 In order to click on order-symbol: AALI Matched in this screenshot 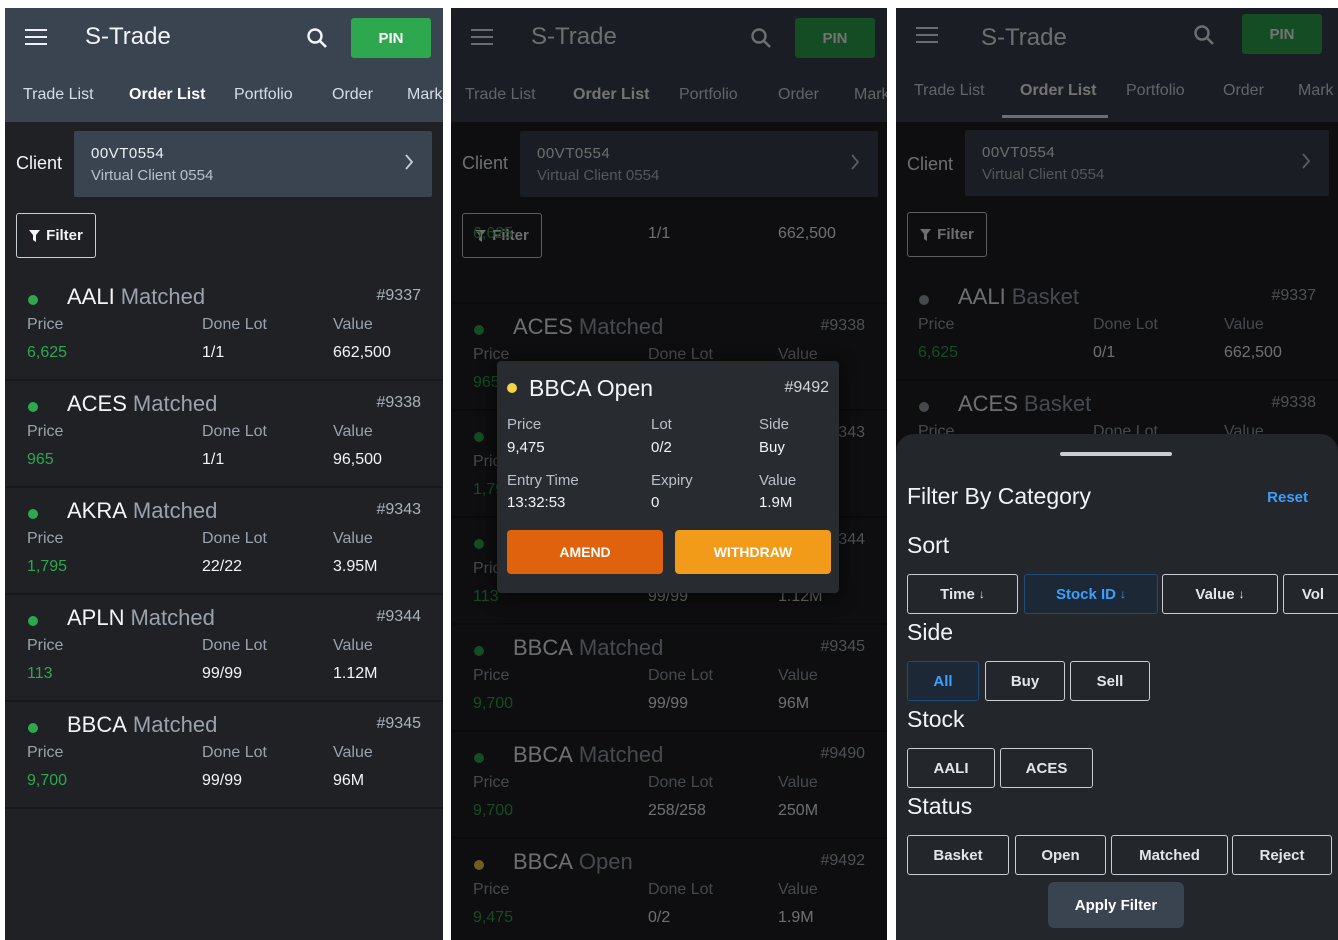, I will do `click(136, 296)`.